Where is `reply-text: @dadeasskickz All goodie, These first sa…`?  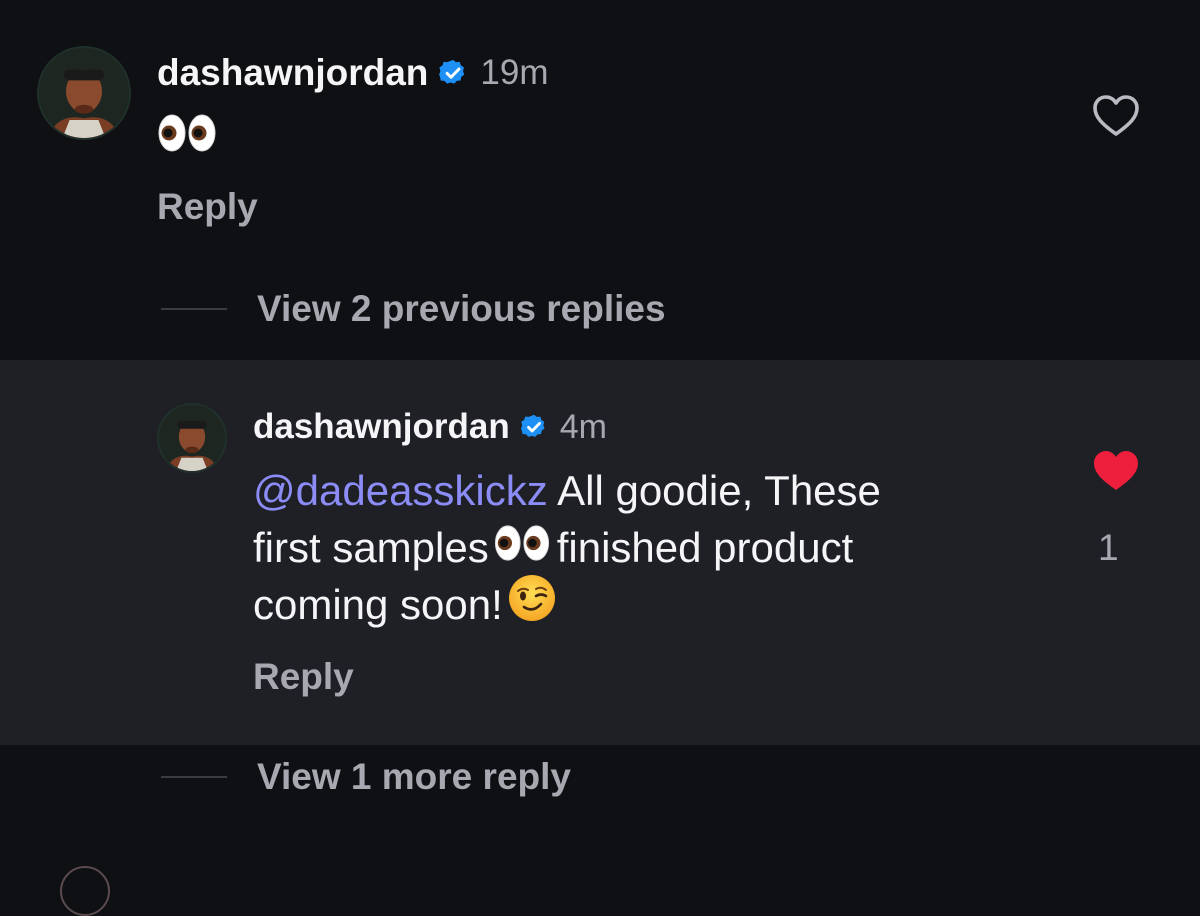
reply-text: @dadeasskickz All goodie, These first sa… is located at coordinates (633, 547).